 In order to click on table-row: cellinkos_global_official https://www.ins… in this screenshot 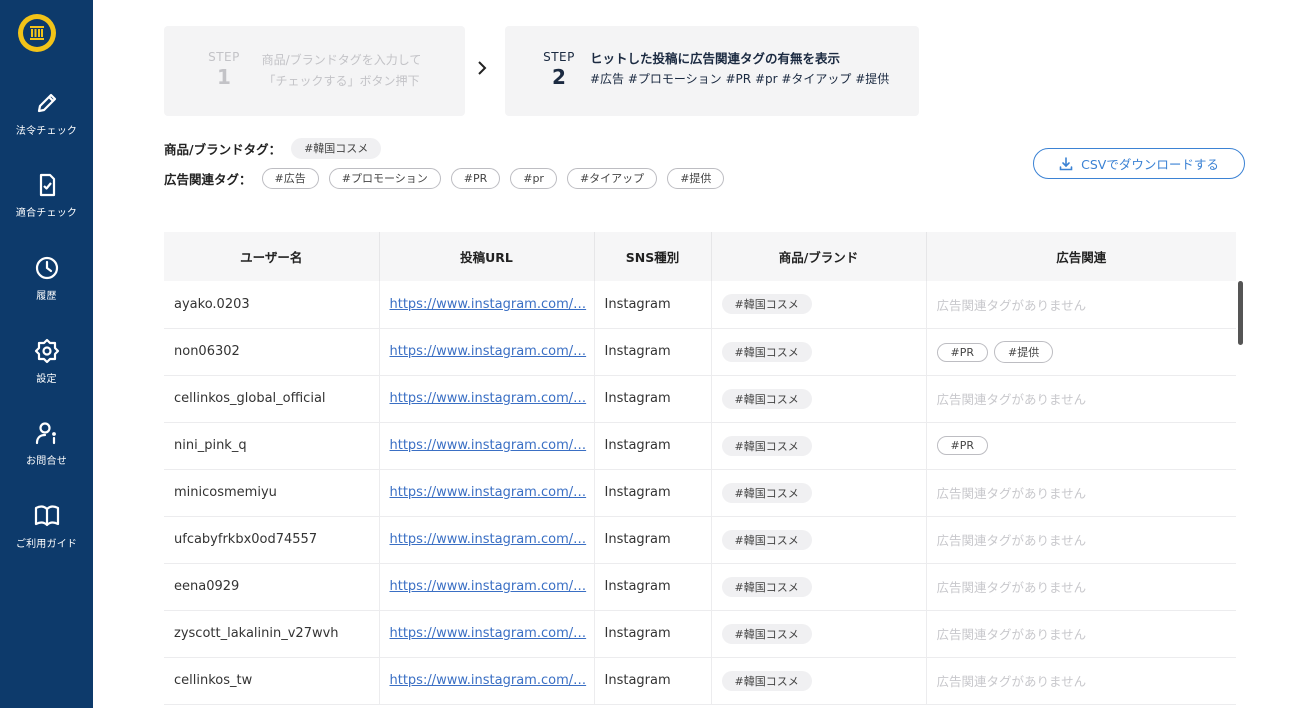, I will do `click(700, 398)`.